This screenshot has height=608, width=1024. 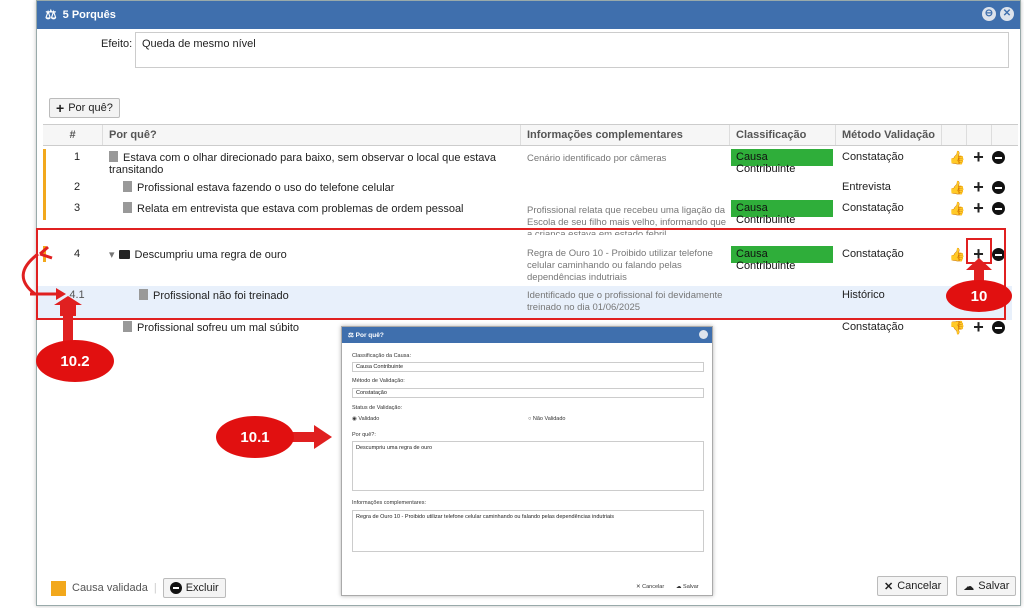 I want to click on annotation-10-2: 10.2, so click(x=75, y=361).